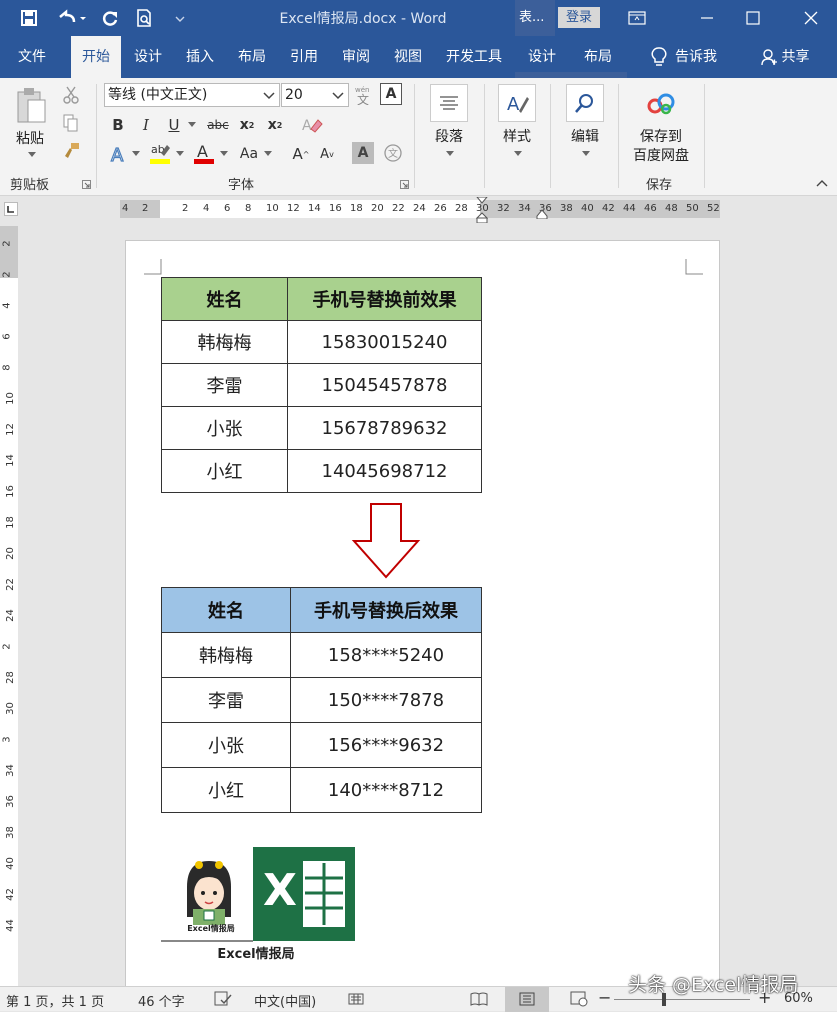 The image size is (837, 1012). Describe the element at coordinates (96, 57) in the screenshot. I see `tab-home: 开始` at that location.